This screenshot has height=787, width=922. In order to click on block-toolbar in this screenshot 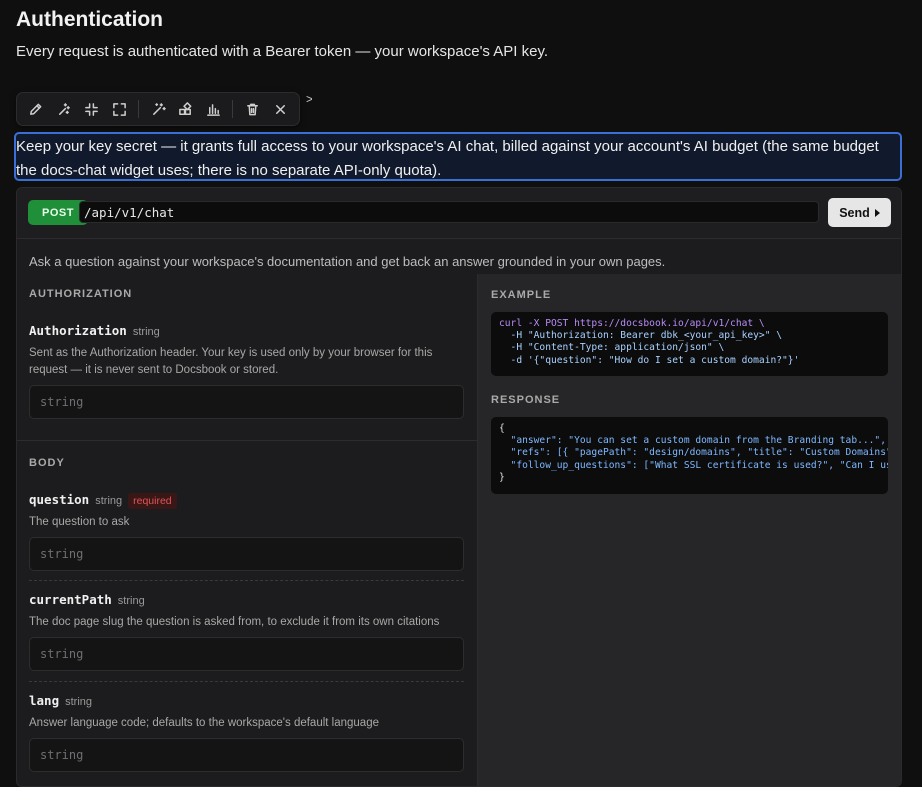, I will do `click(158, 109)`.